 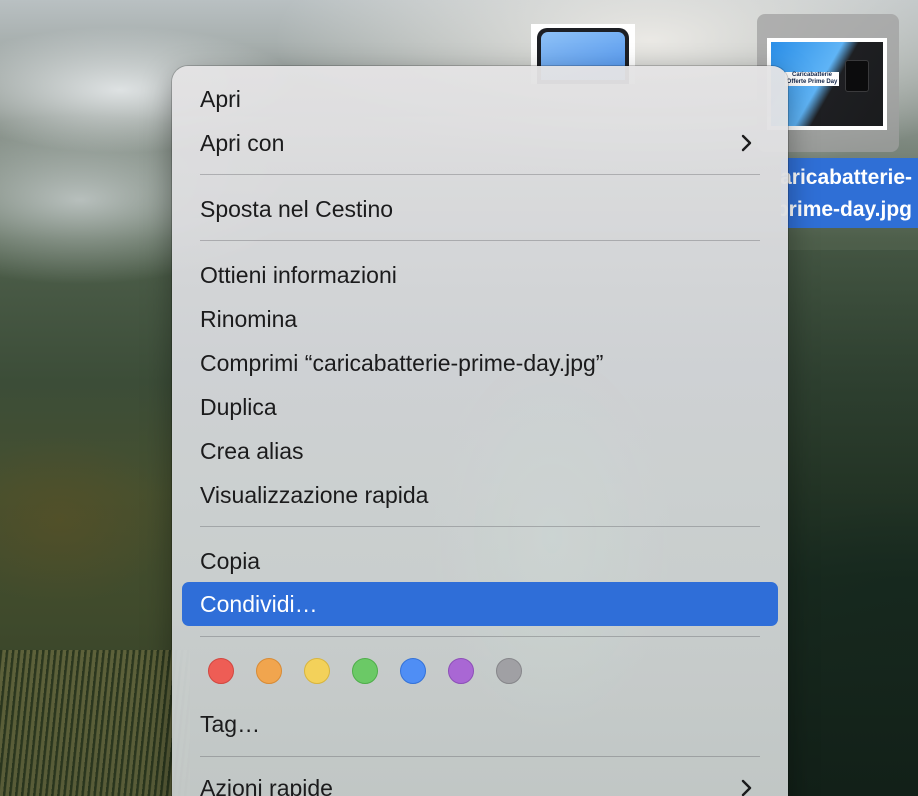 What do you see at coordinates (846, 209) in the screenshot?
I see `file-name-line-2: prime-day.jpg` at bounding box center [846, 209].